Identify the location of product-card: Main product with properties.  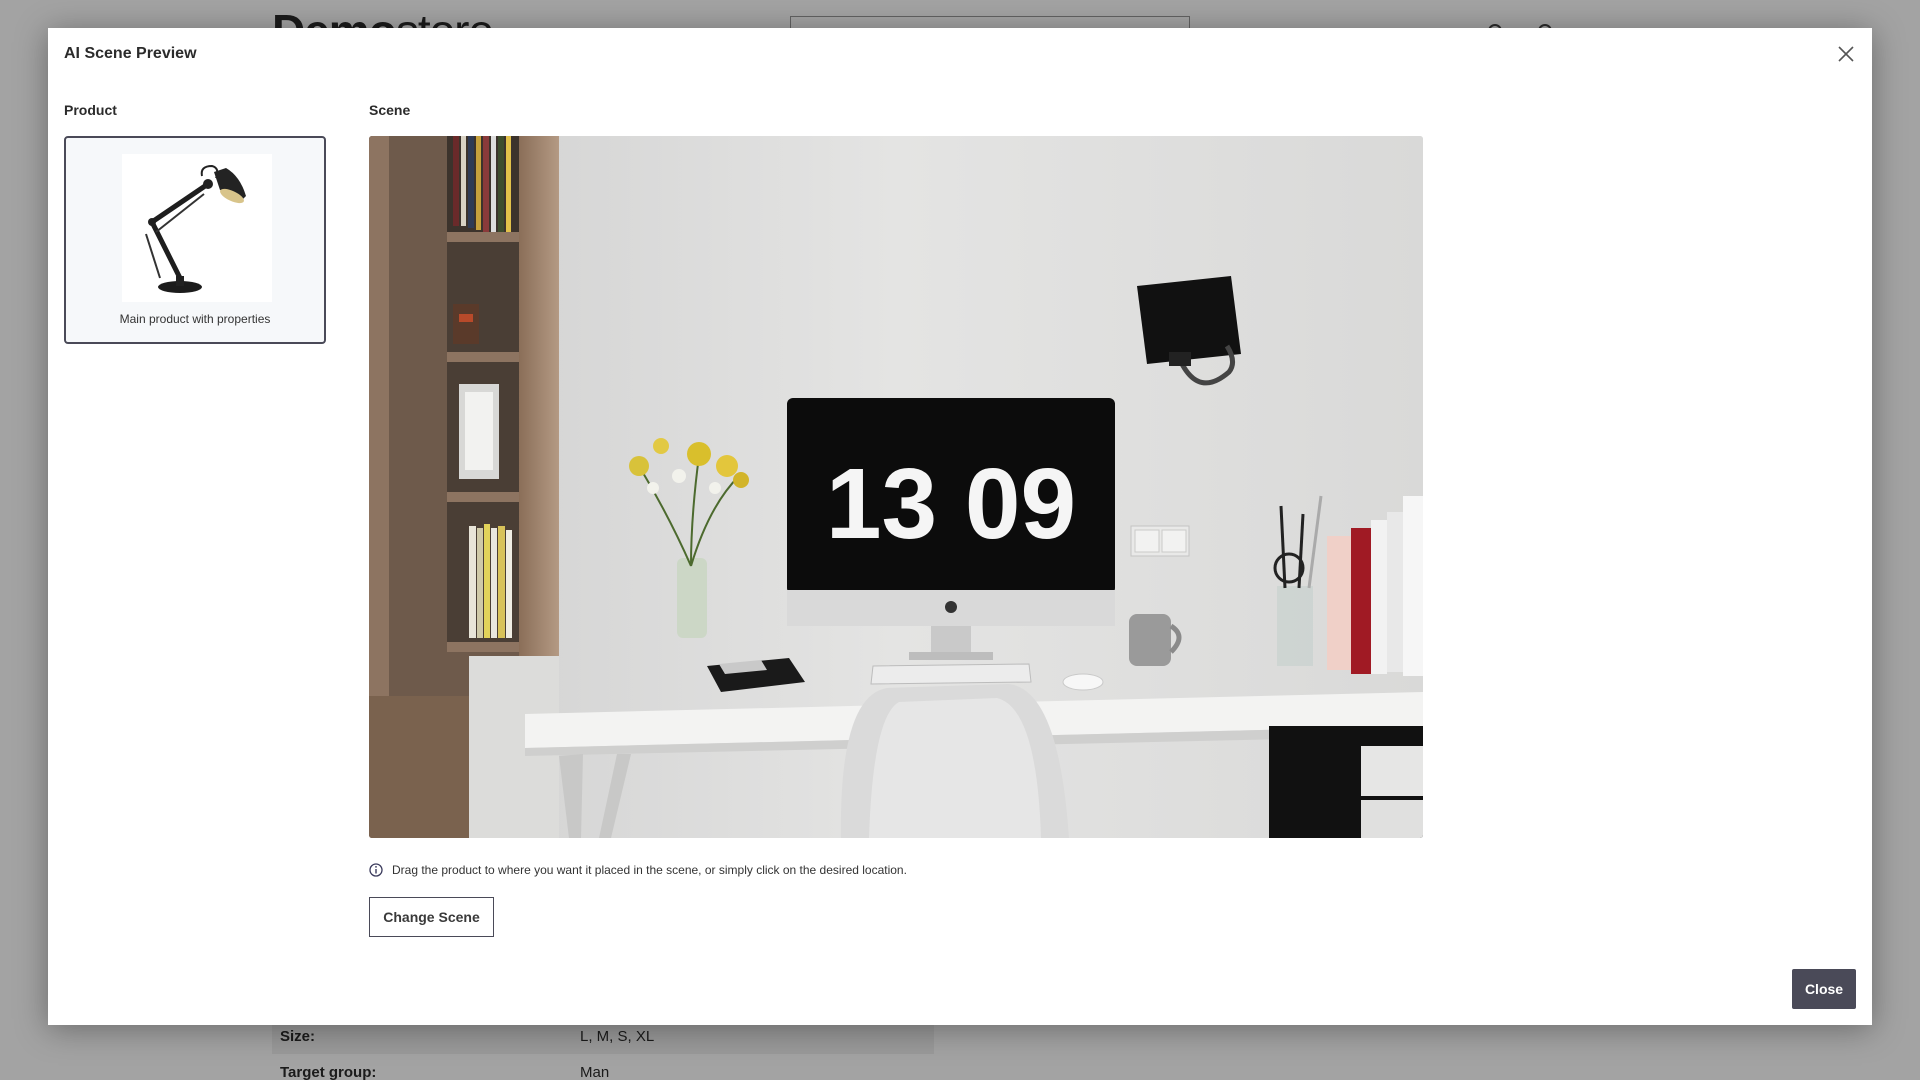
(195, 240).